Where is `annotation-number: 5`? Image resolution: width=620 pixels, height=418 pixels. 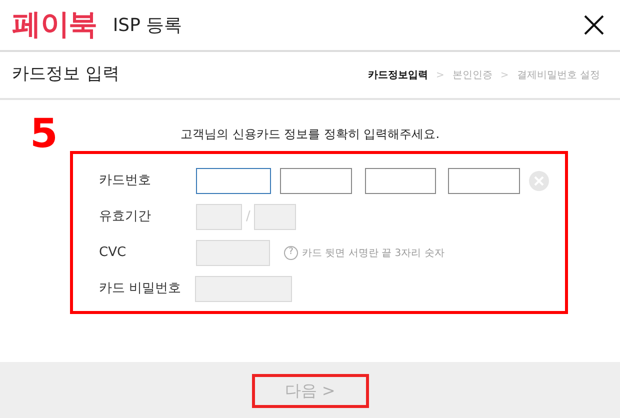
annotation-number: 5 is located at coordinates (44, 134).